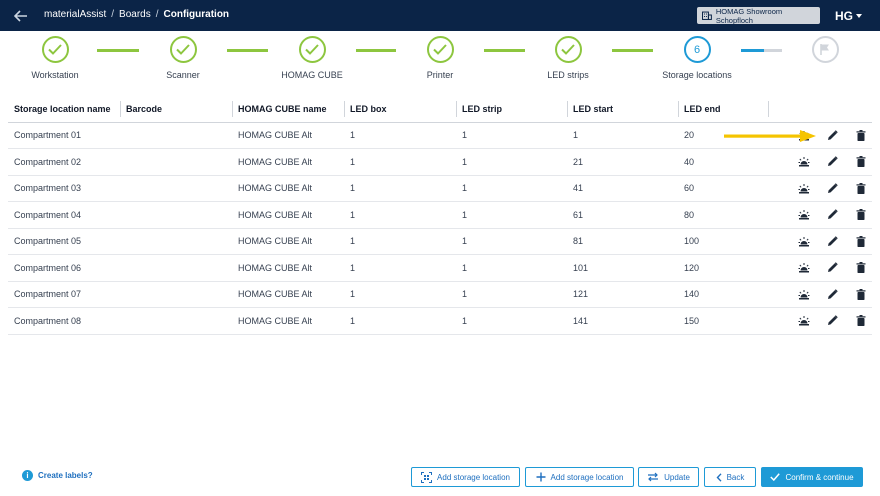 This screenshot has width=880, height=496. I want to click on table-row: Compartment 04 HOMAG CUBE Alt 1 1 61 80, so click(440, 215).